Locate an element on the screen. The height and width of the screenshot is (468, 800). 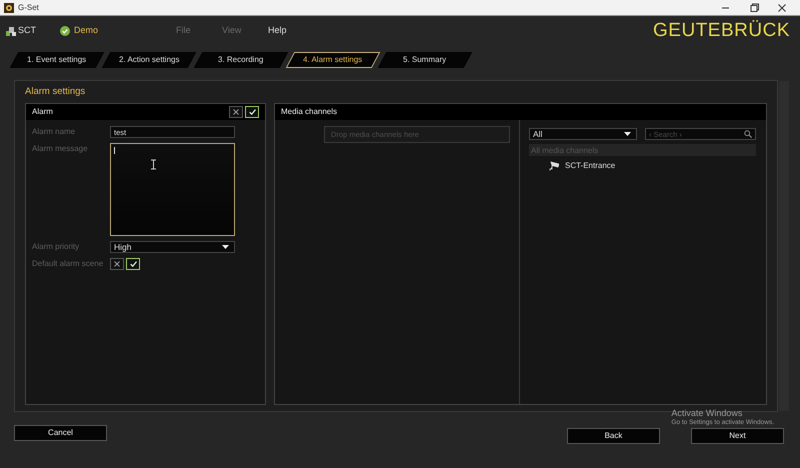
i-beam-cursor-icon is located at coordinates (153, 165).